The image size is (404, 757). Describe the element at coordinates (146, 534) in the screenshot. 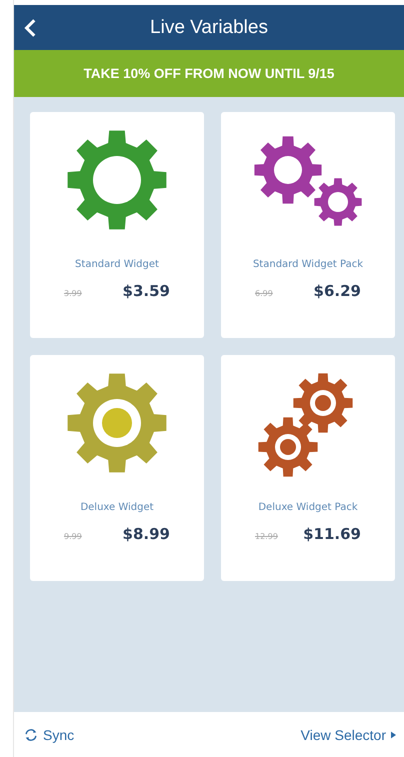

I see `price: $8.99` at that location.